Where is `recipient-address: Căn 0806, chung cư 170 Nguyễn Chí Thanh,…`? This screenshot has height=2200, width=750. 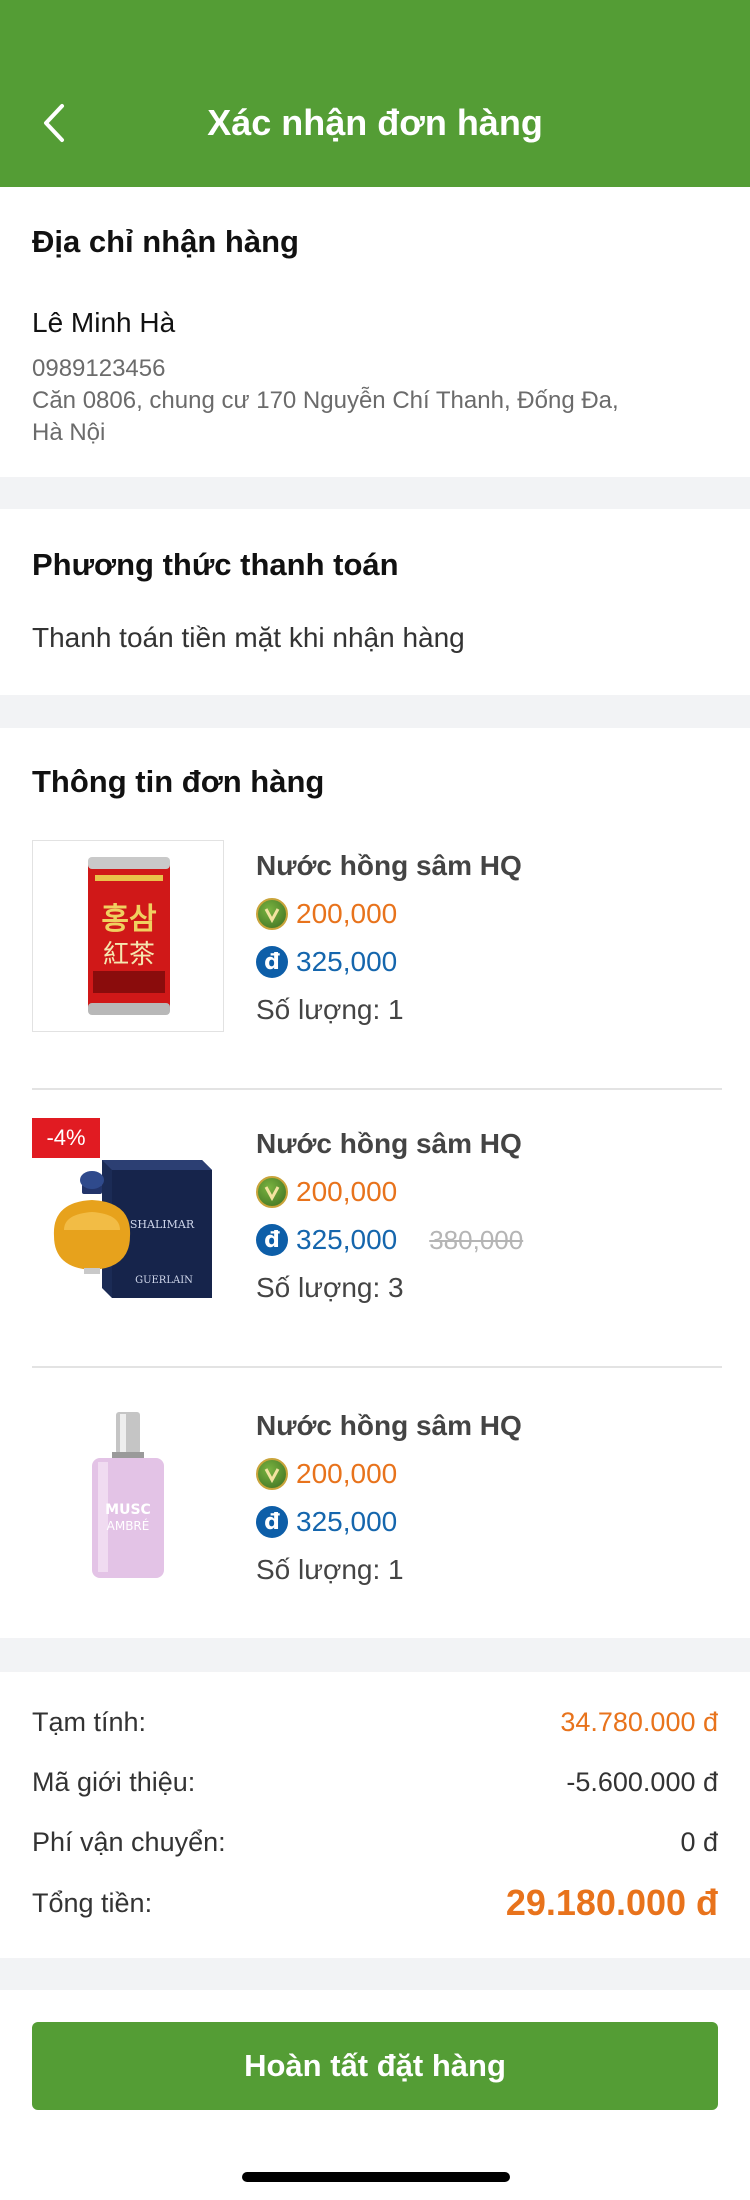
recipient-address: Căn 0806, chung cư 170 Nguyễn Chí Thanh,… is located at coordinates (325, 416).